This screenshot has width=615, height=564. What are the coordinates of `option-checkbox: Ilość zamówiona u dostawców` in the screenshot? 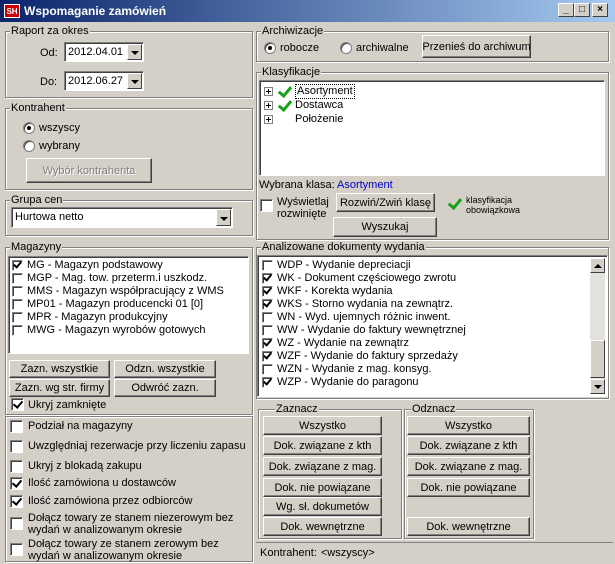 It's located at (128, 483).